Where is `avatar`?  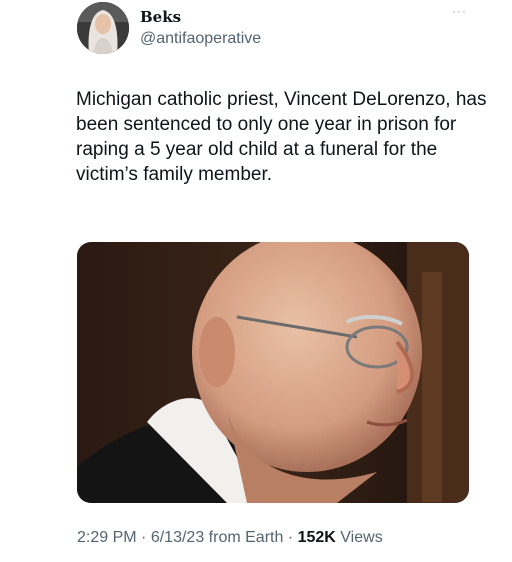
avatar is located at coordinates (103, 28).